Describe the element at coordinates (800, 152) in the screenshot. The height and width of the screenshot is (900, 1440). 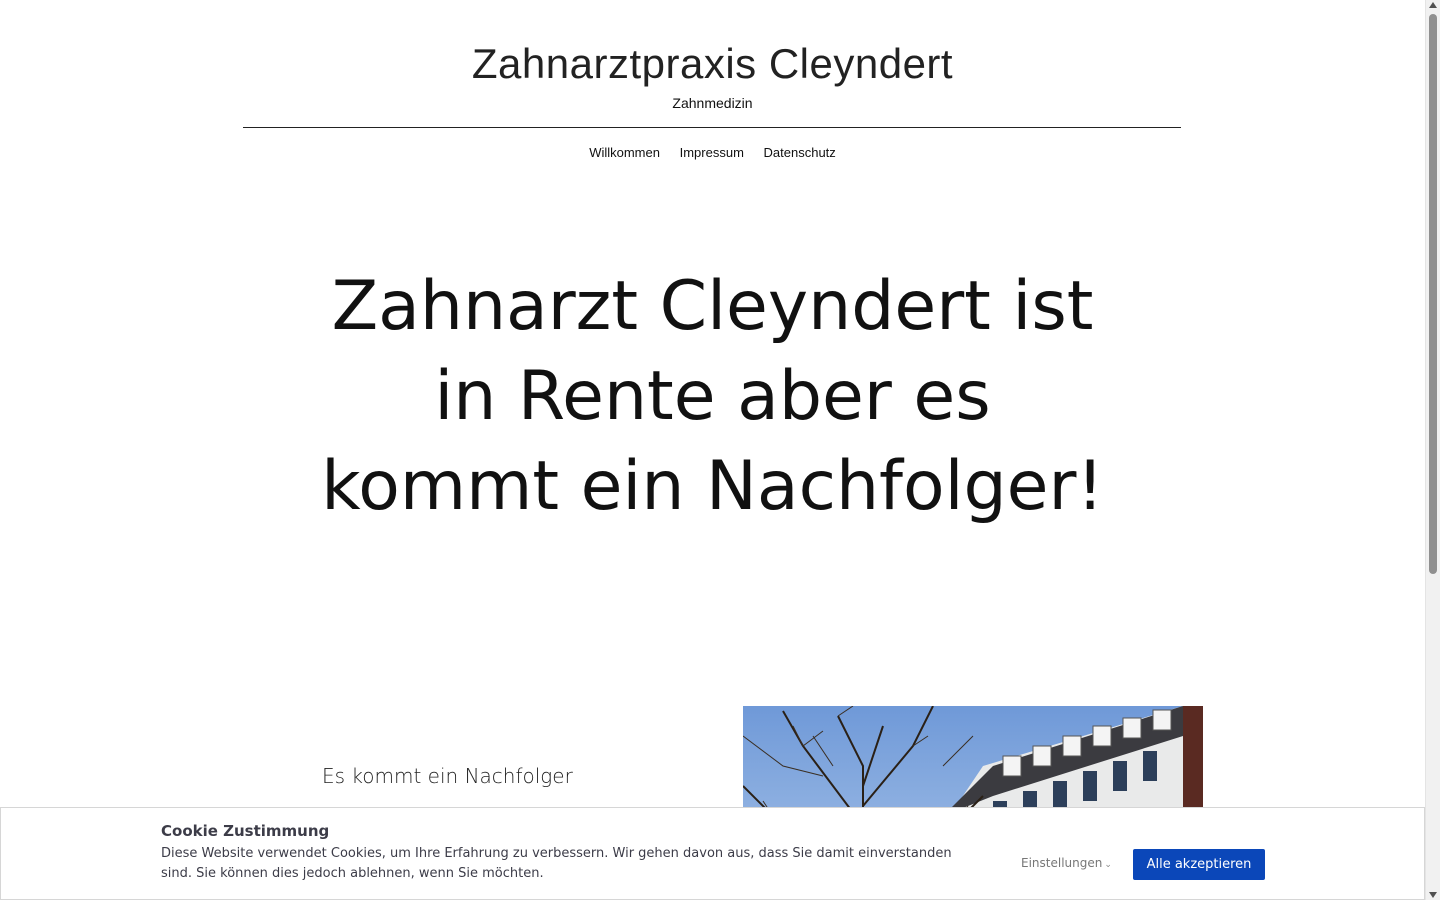
I see `nav-item-datenschutz: Datenschutz` at that location.